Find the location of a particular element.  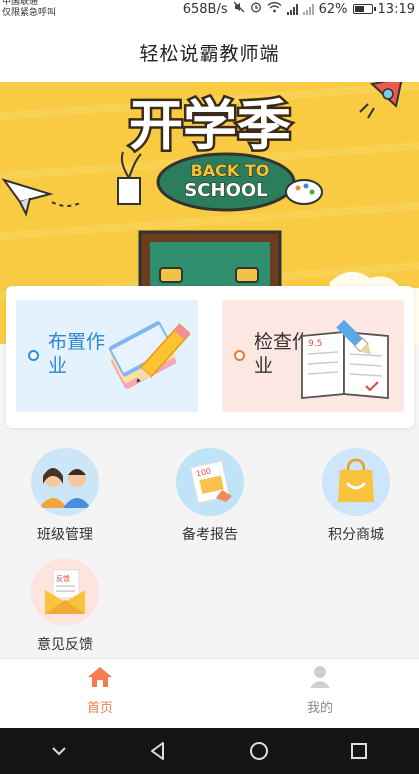

wifi-icon is located at coordinates (274, 9).